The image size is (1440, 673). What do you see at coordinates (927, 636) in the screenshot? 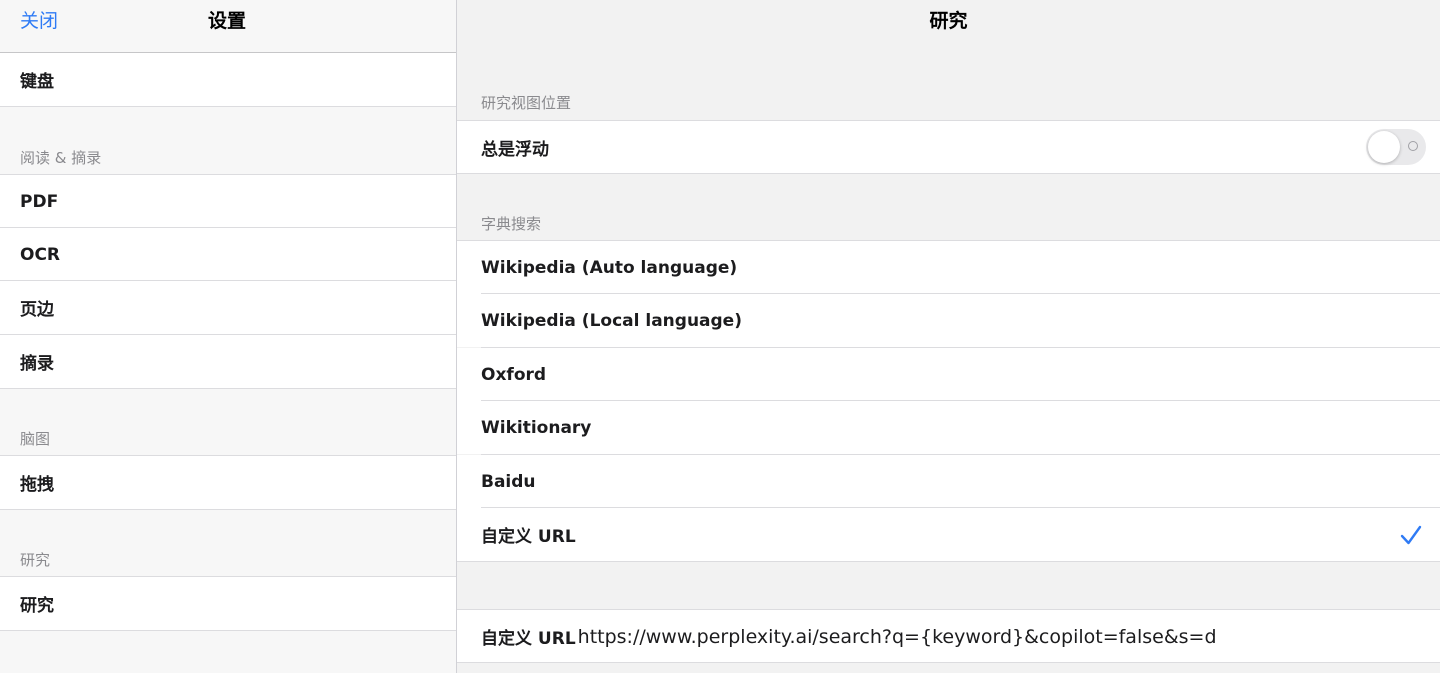
I see `custom-url-input` at bounding box center [927, 636].